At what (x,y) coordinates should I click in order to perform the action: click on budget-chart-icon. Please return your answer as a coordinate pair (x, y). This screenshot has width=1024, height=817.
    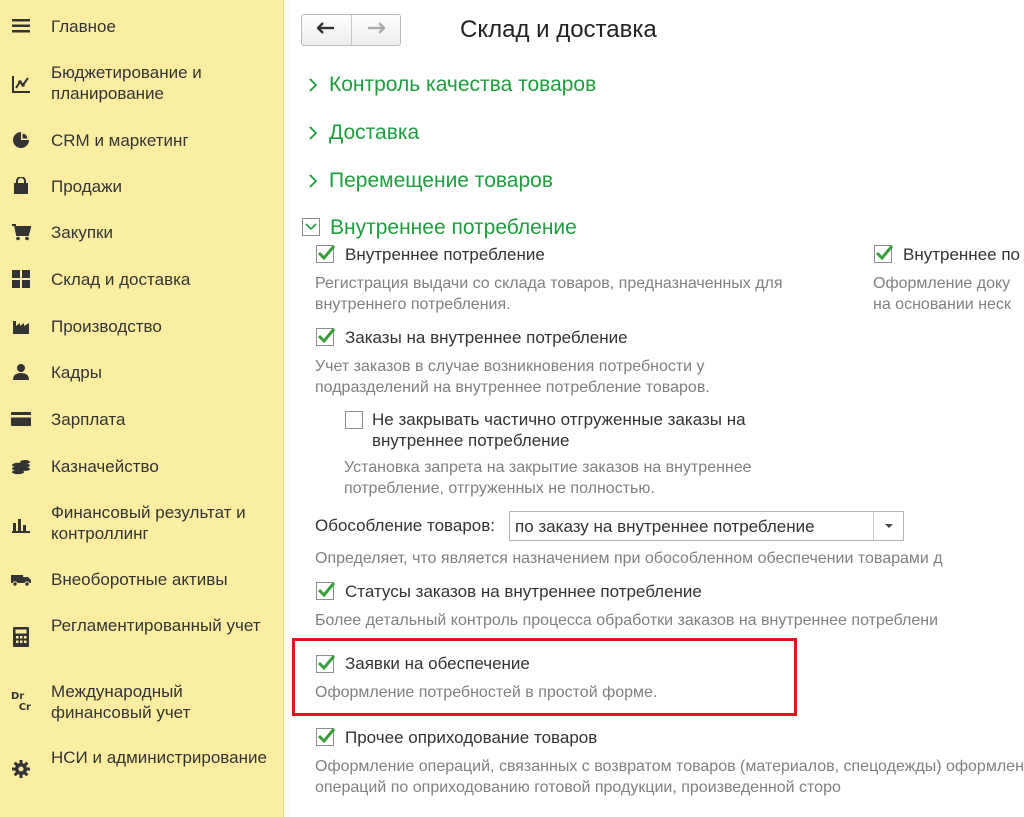
    Looking at the image, I should click on (21, 84).